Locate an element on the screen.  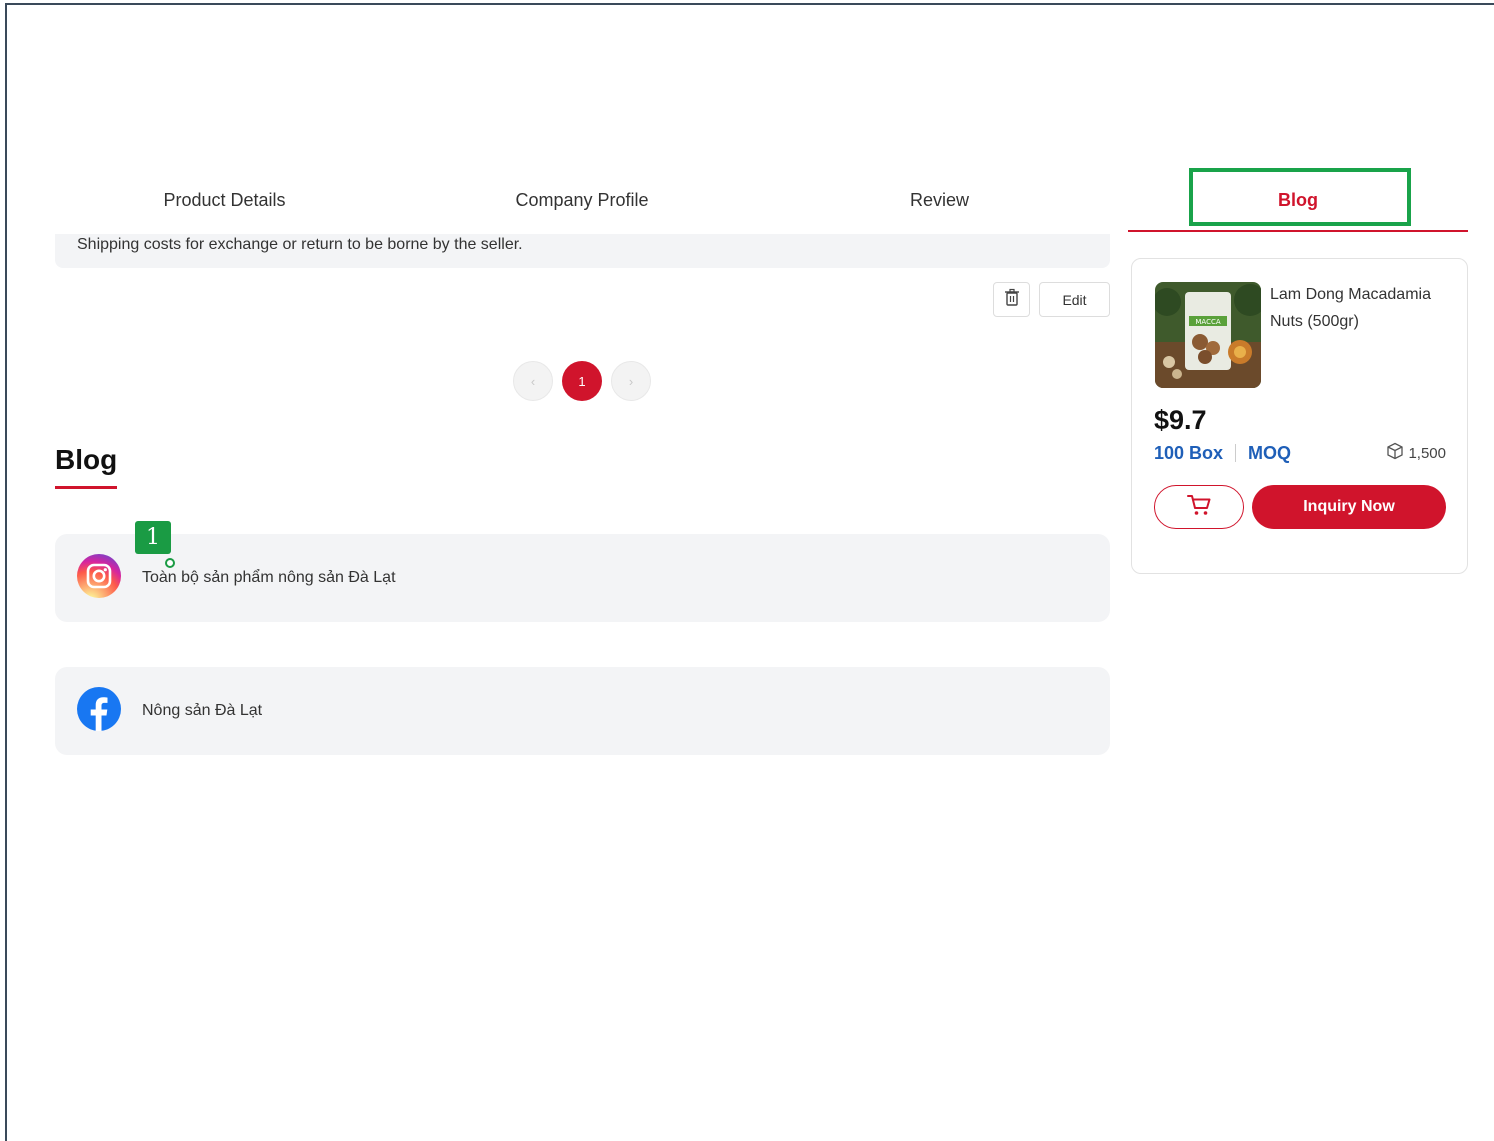
trash-icon is located at coordinates (1012, 299).